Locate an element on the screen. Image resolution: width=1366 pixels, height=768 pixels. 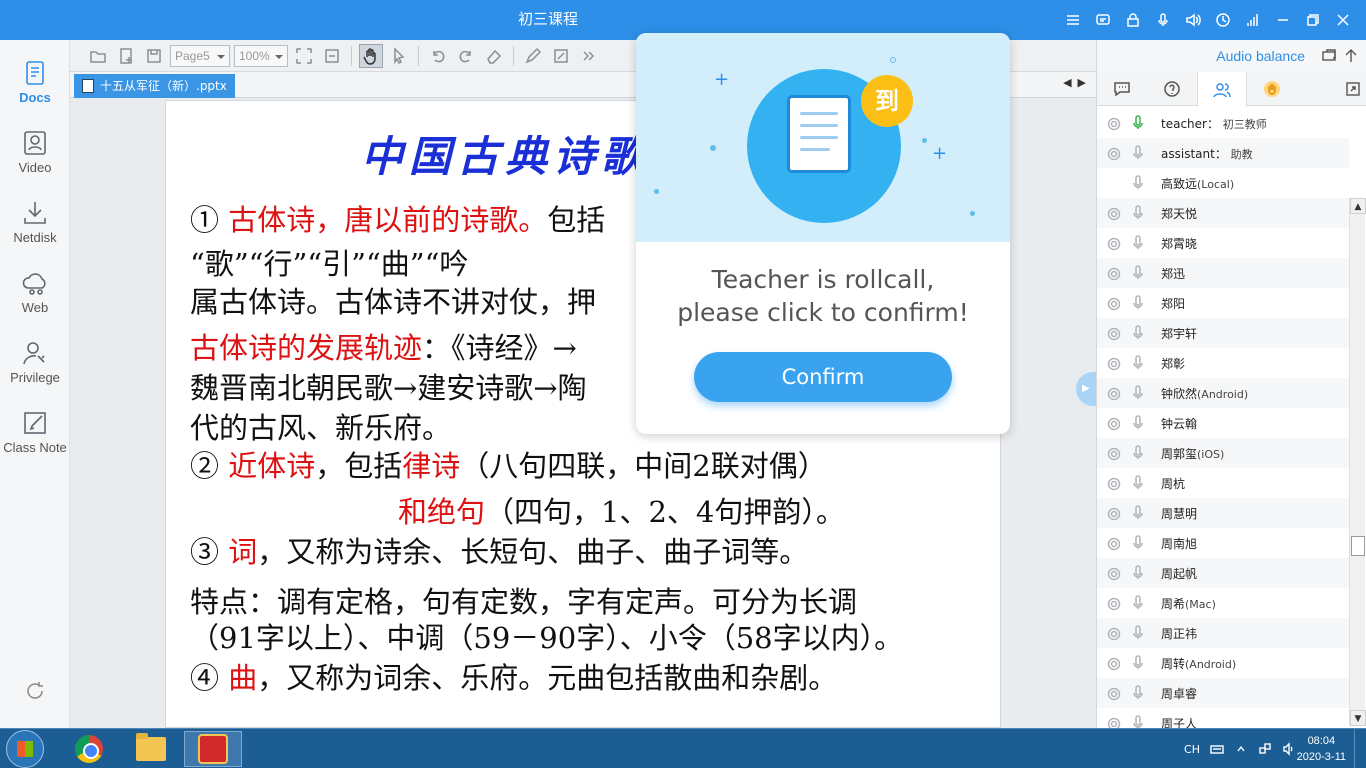
screenshot-icon is located at coordinates (561, 56).